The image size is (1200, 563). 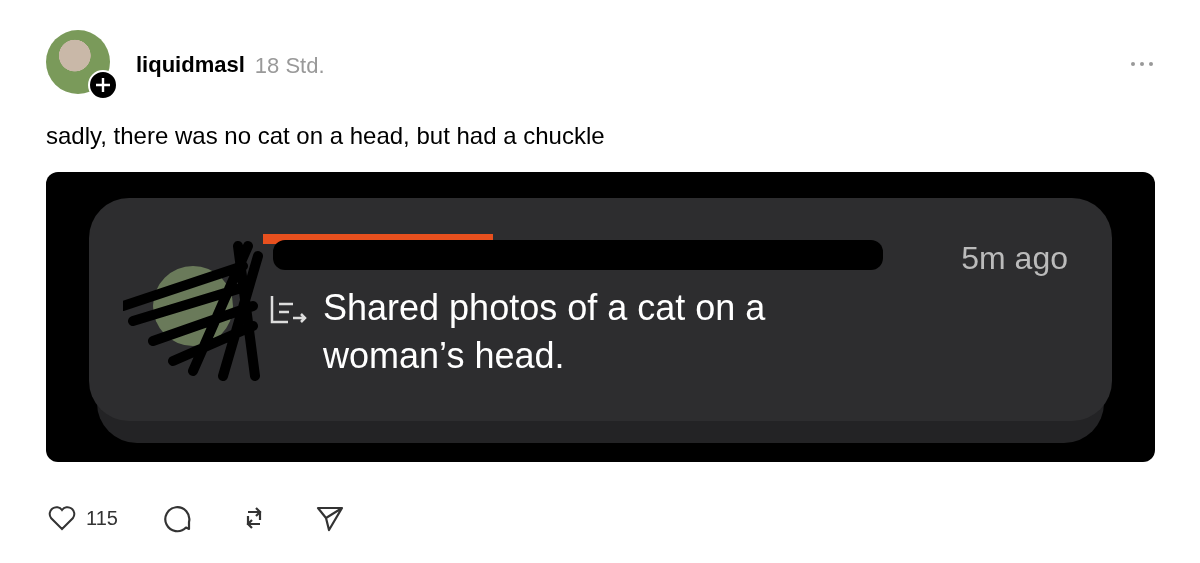 I want to click on like-count: 115, so click(x=102, y=518).